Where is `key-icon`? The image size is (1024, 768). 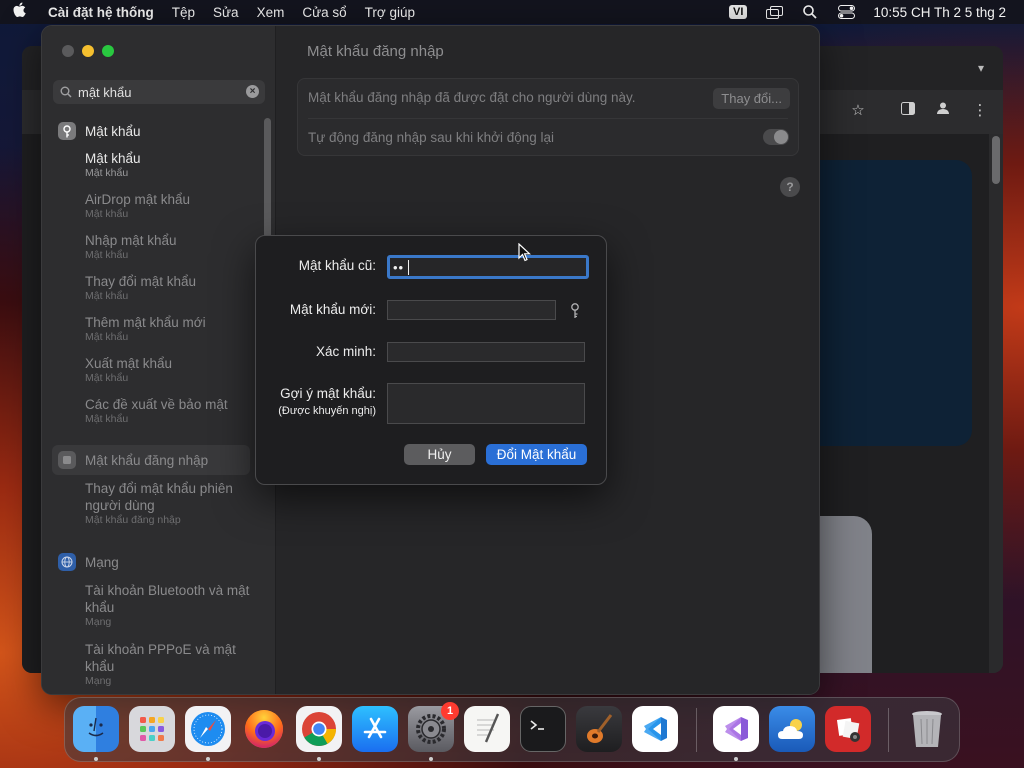 key-icon is located at coordinates (67, 131).